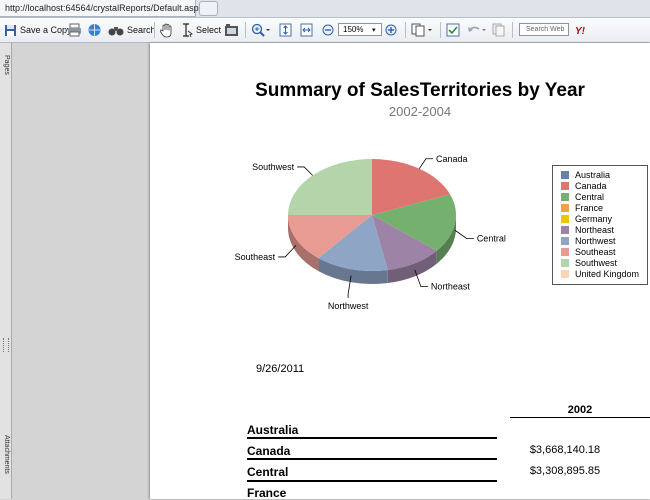  I want to click on legend-item-australia: Australia, so click(604, 174).